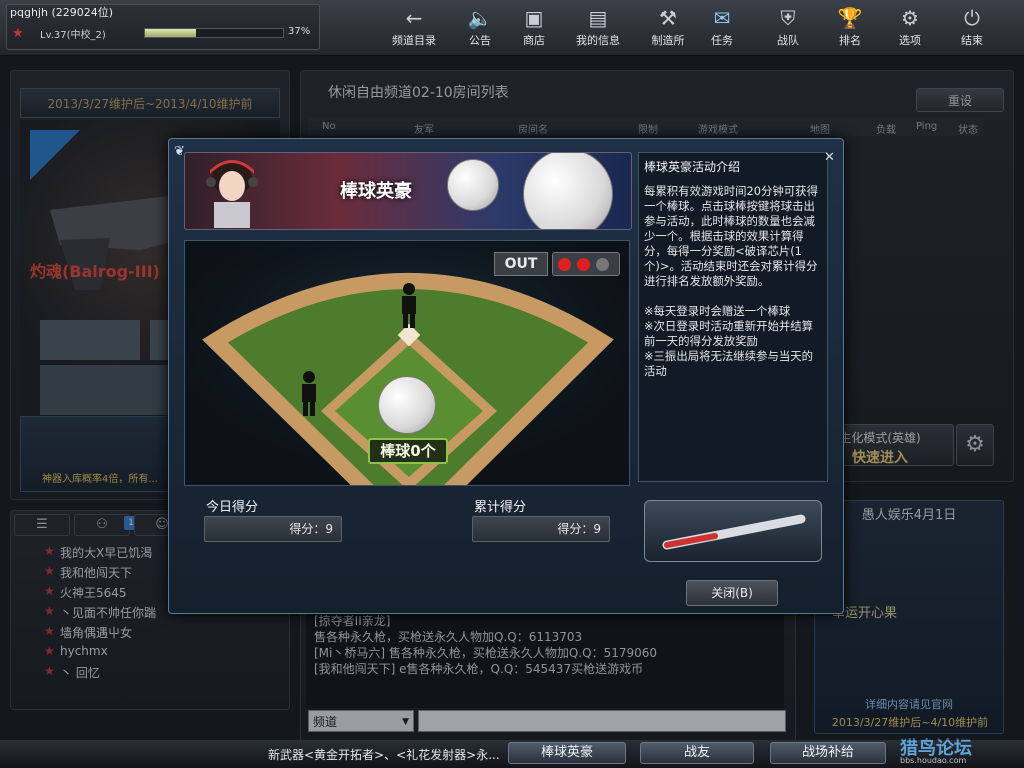 The width and height of the screenshot is (1024, 768). I want to click on nav-label: 频道目录, so click(414, 40).